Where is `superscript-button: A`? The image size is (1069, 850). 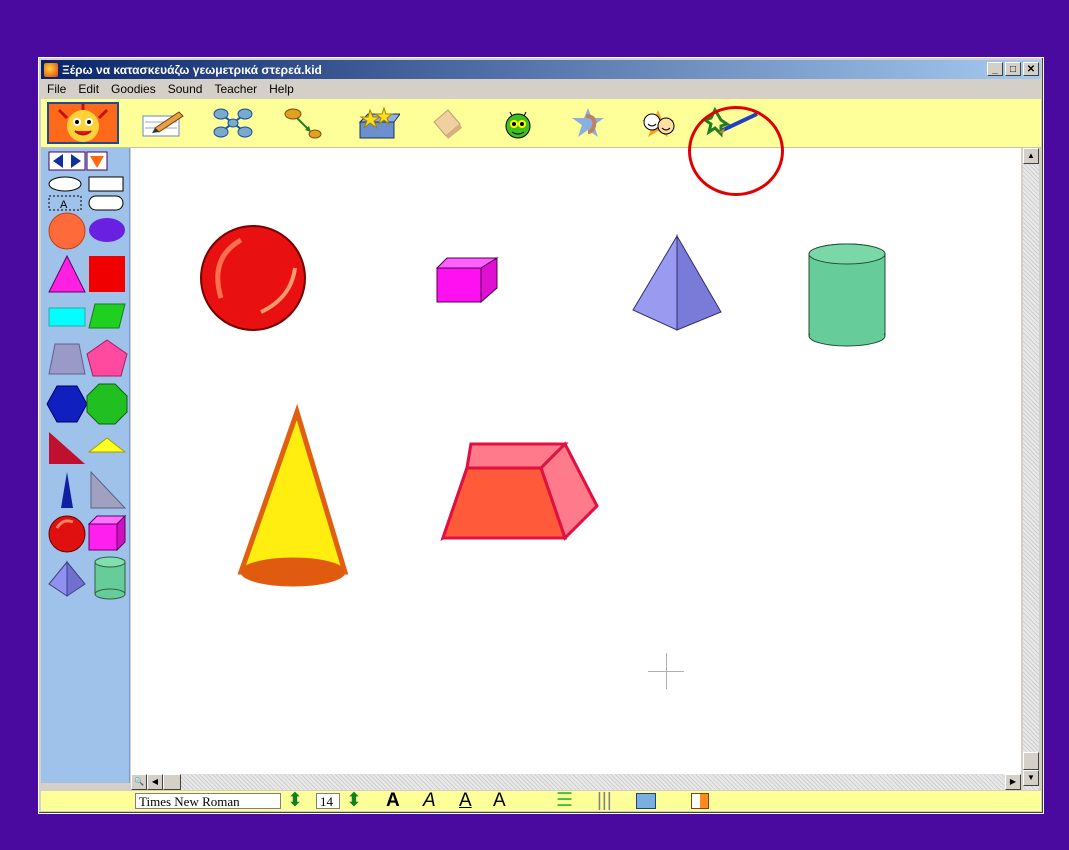 superscript-button: A is located at coordinates (499, 801).